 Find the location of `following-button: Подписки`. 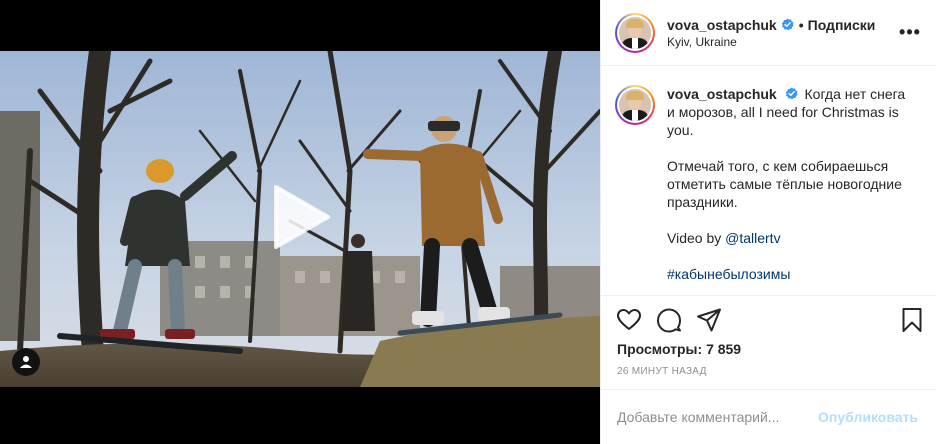

following-button: Подписки is located at coordinates (842, 25).